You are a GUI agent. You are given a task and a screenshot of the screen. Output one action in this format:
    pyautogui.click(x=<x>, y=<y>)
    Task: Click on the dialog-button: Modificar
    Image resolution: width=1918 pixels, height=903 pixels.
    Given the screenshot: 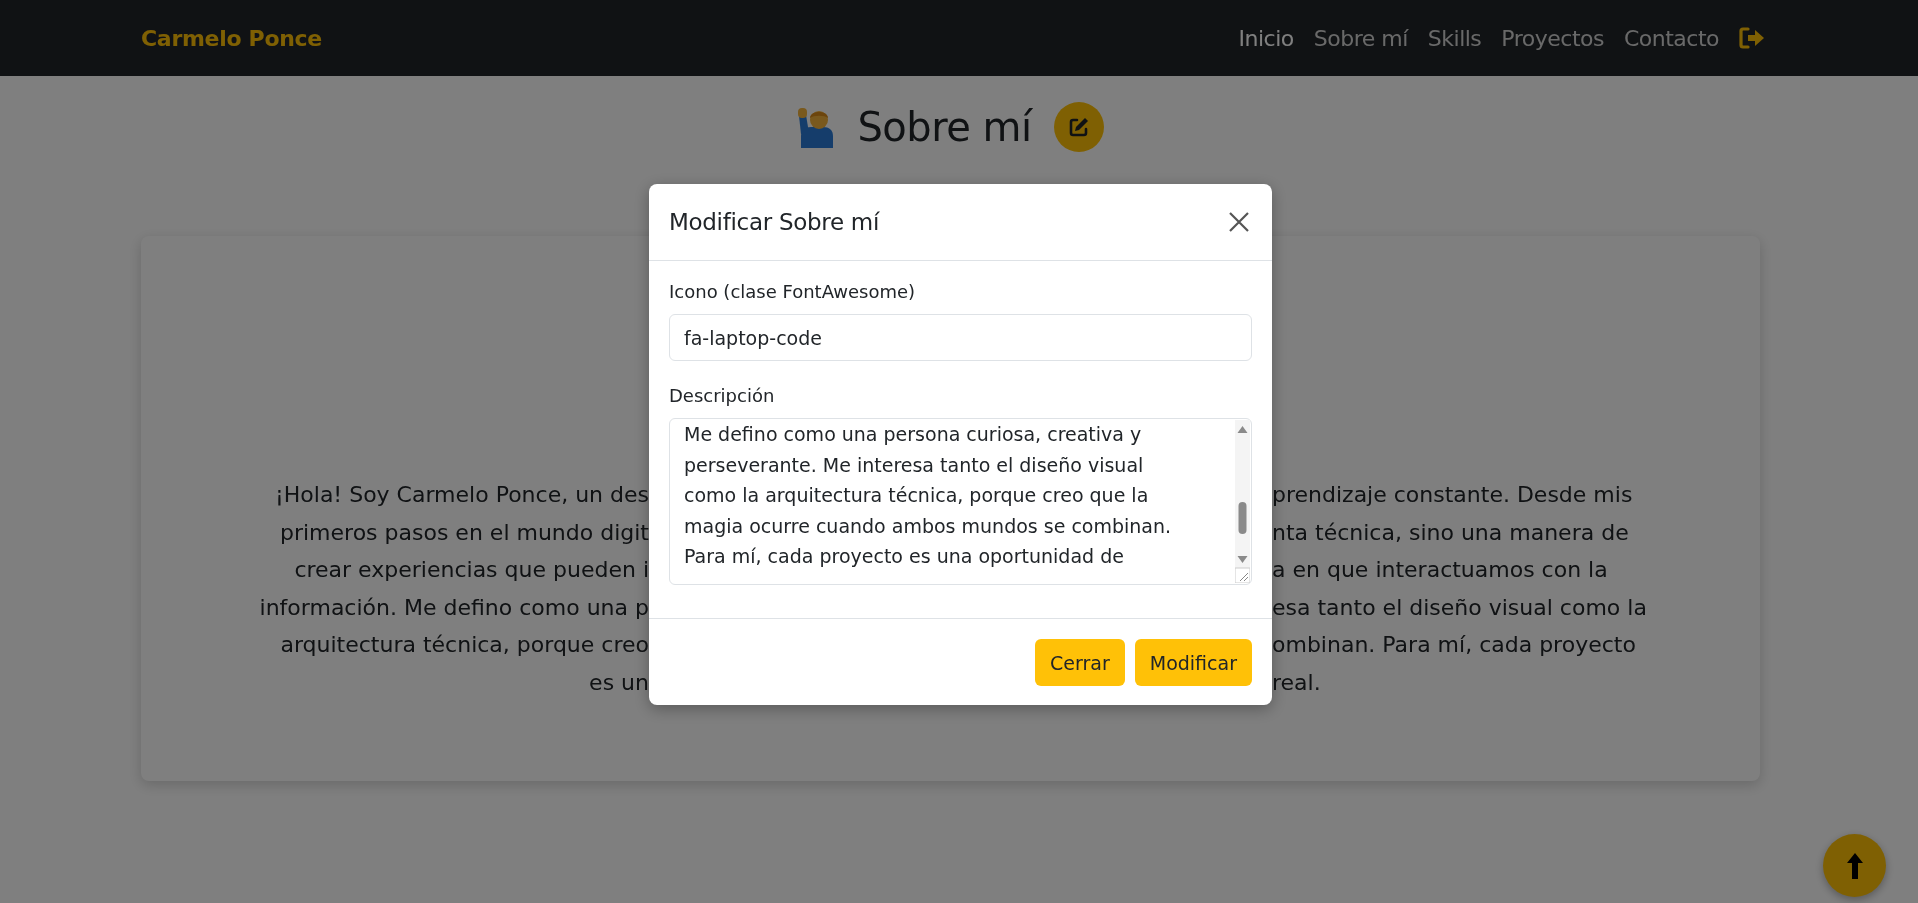 What is the action you would take?
    pyautogui.click(x=1193, y=662)
    